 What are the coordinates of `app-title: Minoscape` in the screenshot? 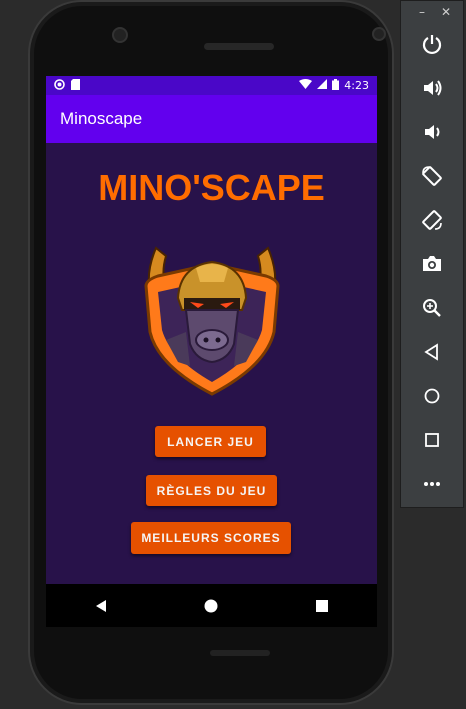 It's located at (101, 118).